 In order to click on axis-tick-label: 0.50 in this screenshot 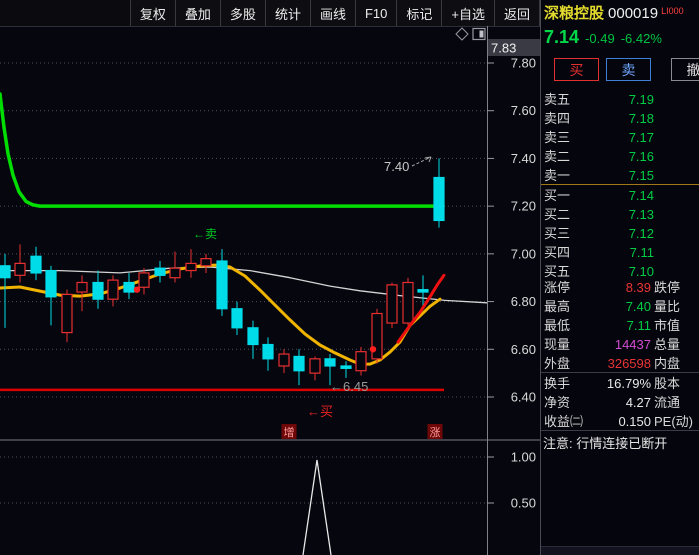, I will do `click(523, 503)`.